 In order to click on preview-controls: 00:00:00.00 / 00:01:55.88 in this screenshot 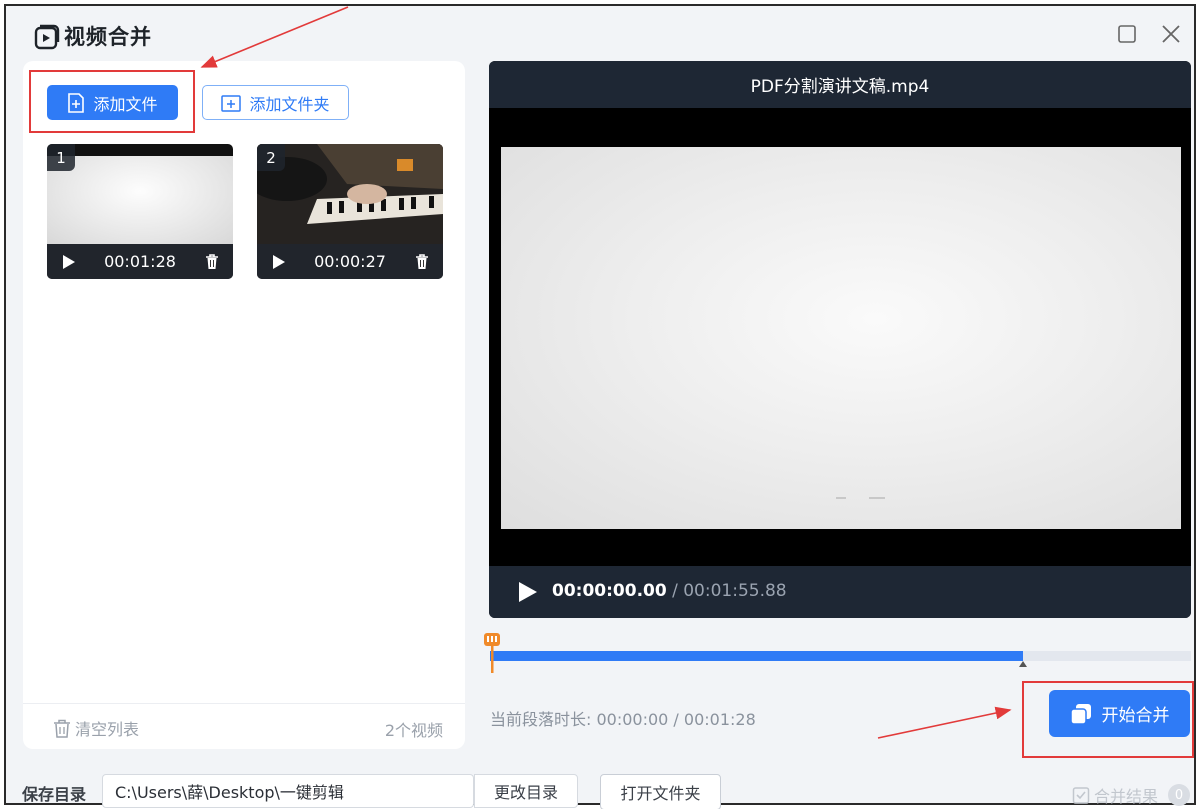, I will do `click(840, 592)`.